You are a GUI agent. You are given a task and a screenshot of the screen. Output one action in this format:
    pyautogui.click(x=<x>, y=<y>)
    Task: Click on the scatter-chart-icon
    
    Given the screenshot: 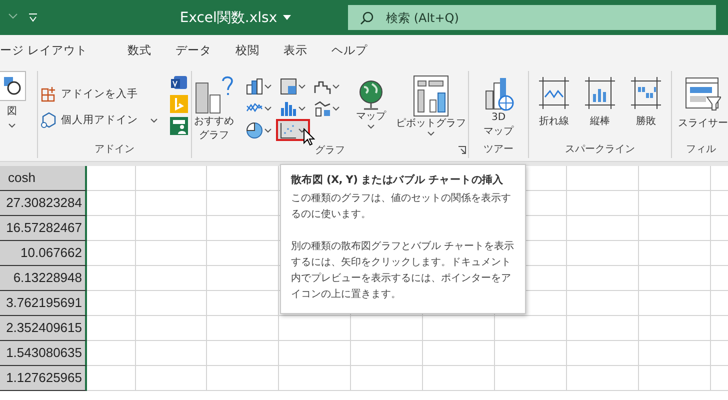 What is the action you would take?
    pyautogui.click(x=288, y=130)
    